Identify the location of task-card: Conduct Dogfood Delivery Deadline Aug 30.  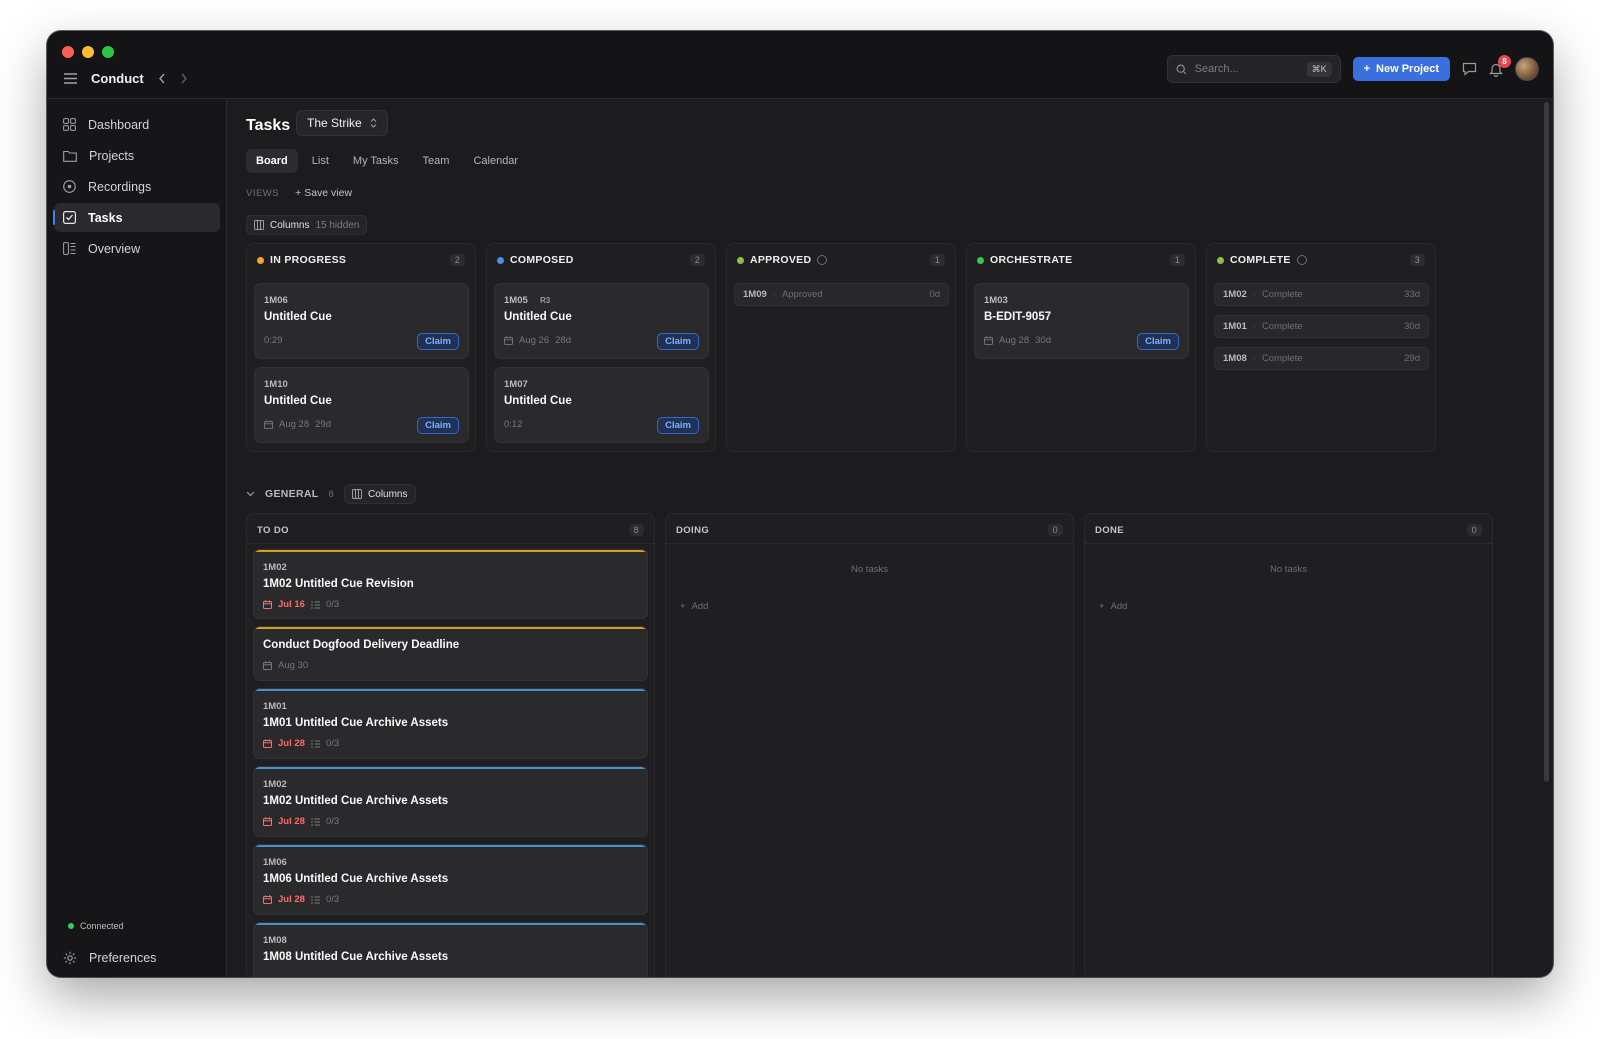
(450, 653).